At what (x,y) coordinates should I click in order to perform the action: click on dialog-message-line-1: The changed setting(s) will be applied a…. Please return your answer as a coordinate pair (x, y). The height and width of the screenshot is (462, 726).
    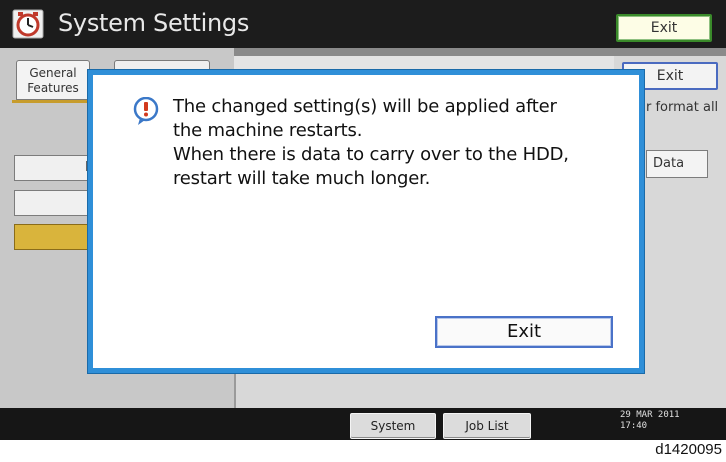
    Looking at the image, I should click on (365, 106).